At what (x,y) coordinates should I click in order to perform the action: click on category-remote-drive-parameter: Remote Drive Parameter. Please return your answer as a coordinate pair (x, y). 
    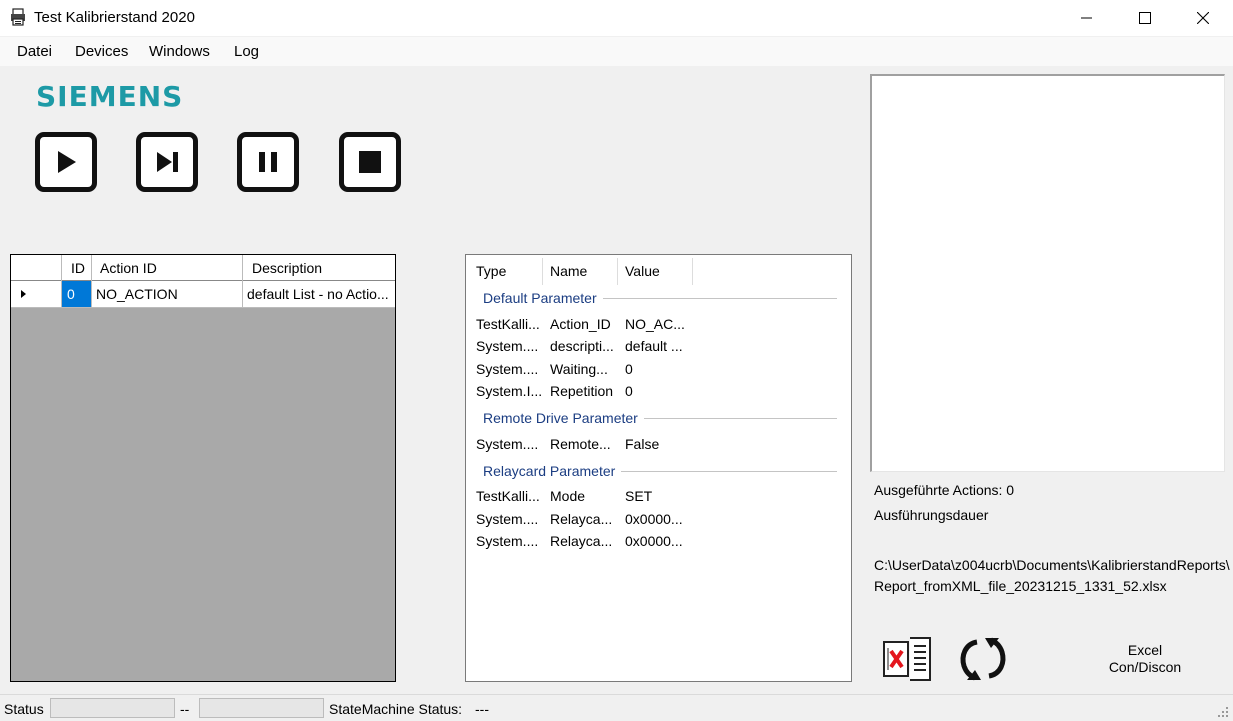
    Looking at the image, I should click on (660, 418).